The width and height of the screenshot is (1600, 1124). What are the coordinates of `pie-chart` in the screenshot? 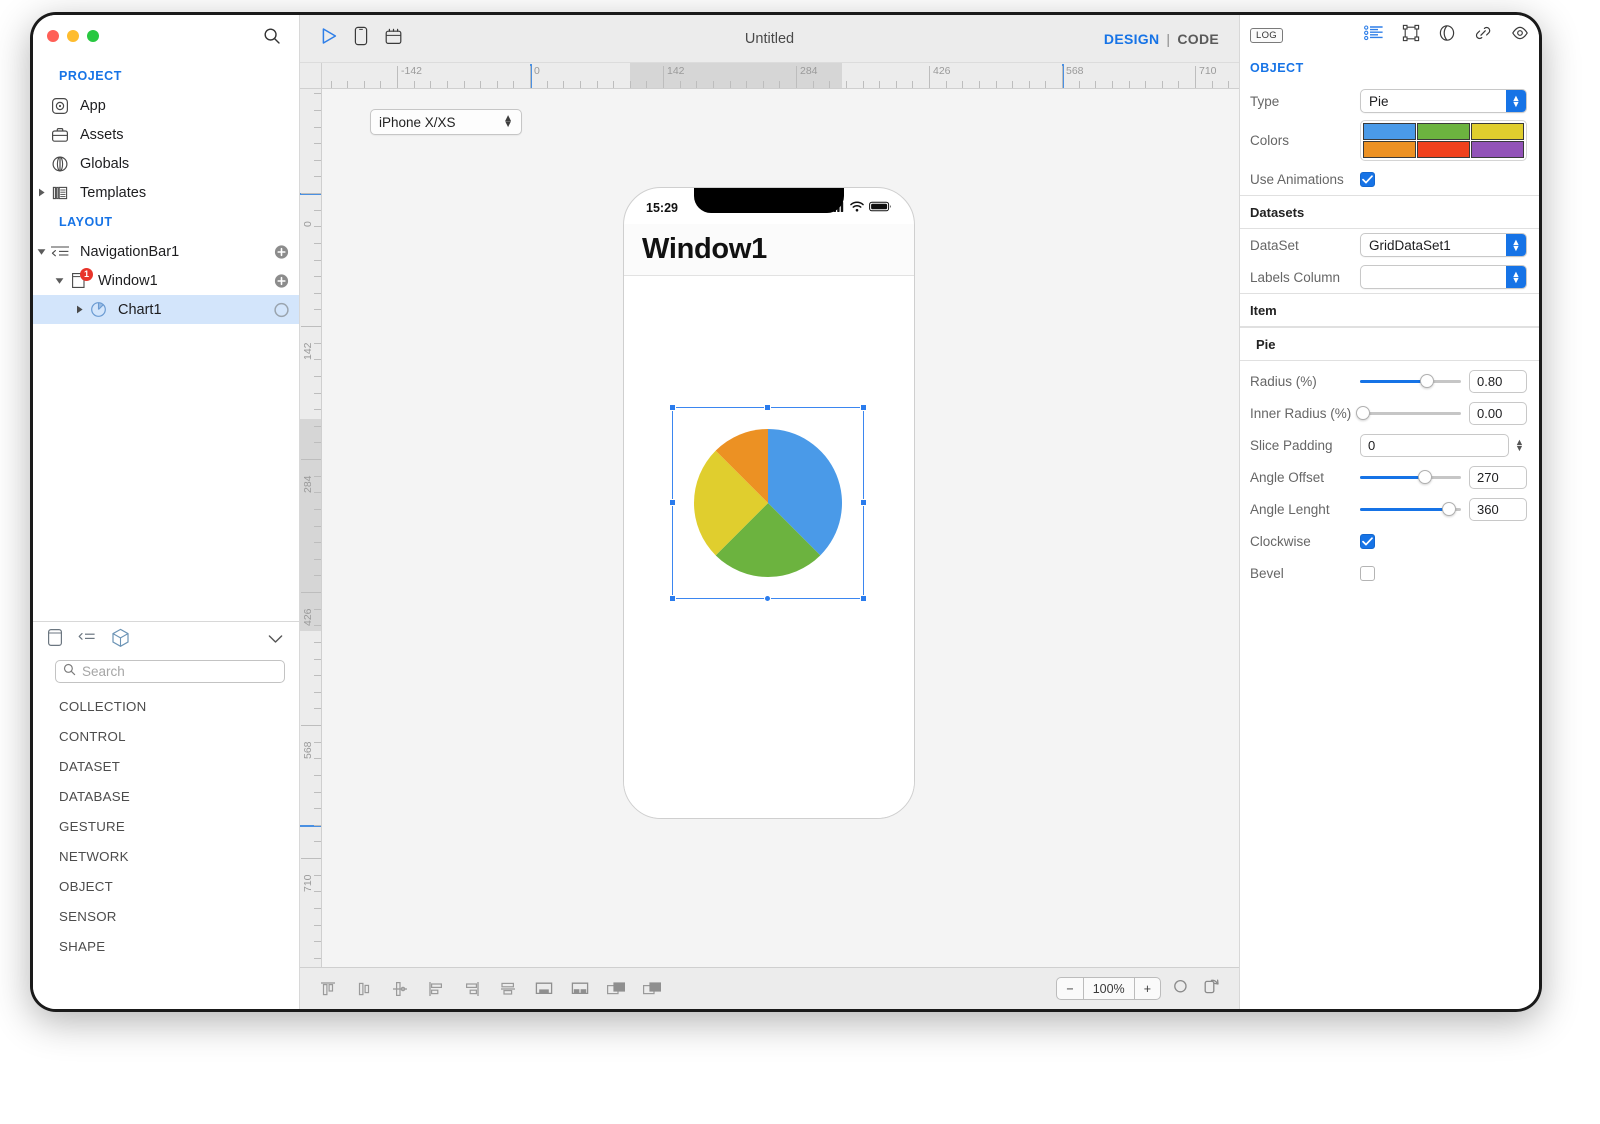 It's located at (768, 503).